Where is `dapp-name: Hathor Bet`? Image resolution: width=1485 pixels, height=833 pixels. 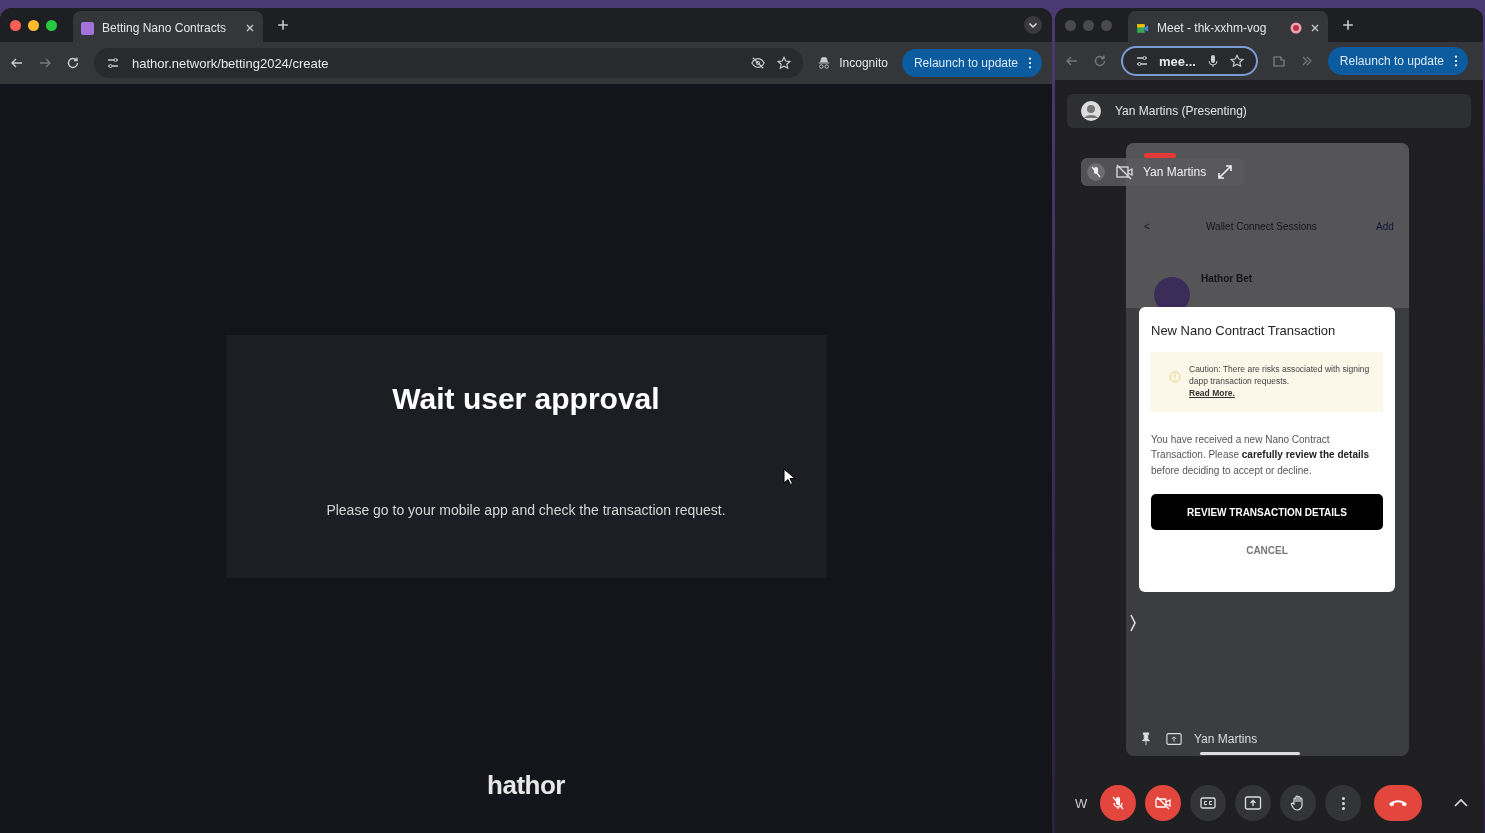 dapp-name: Hathor Bet is located at coordinates (1227, 278).